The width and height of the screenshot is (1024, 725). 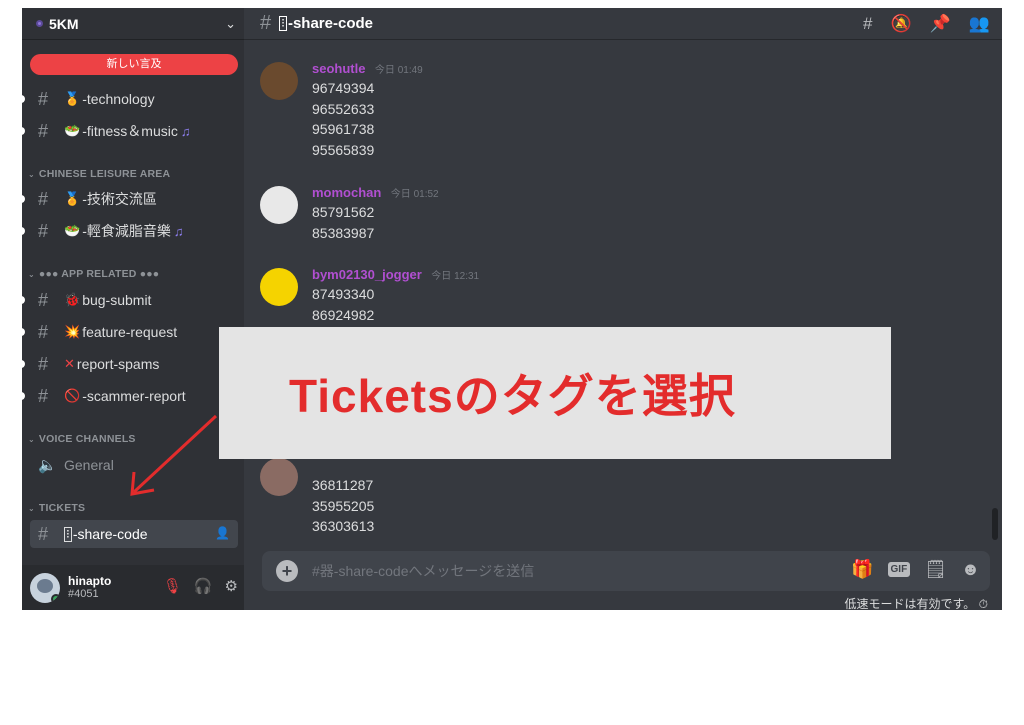 I want to click on channel-report-spams: # ✕ report-spams, so click(x=130, y=364).